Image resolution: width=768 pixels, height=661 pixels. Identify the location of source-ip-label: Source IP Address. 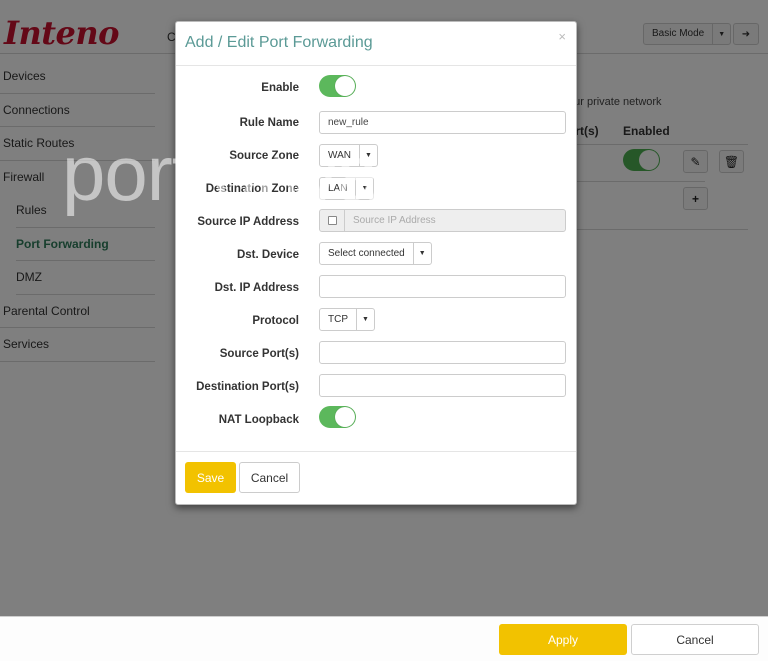
(248, 222).